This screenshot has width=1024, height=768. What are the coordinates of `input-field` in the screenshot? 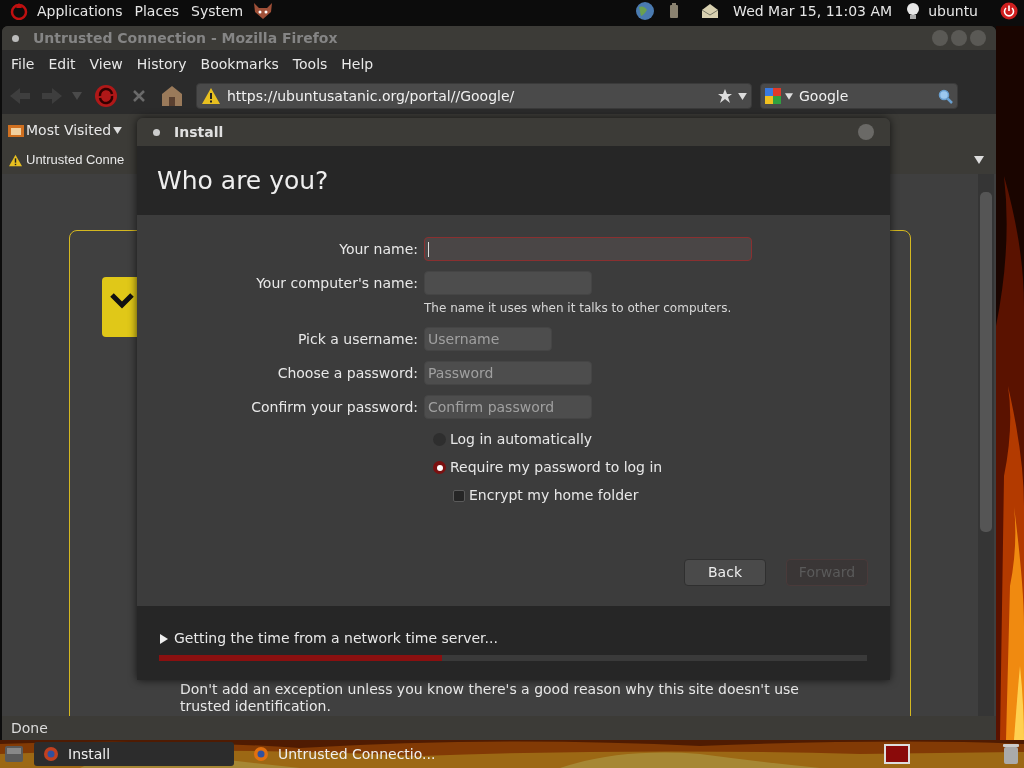 It's located at (588, 249).